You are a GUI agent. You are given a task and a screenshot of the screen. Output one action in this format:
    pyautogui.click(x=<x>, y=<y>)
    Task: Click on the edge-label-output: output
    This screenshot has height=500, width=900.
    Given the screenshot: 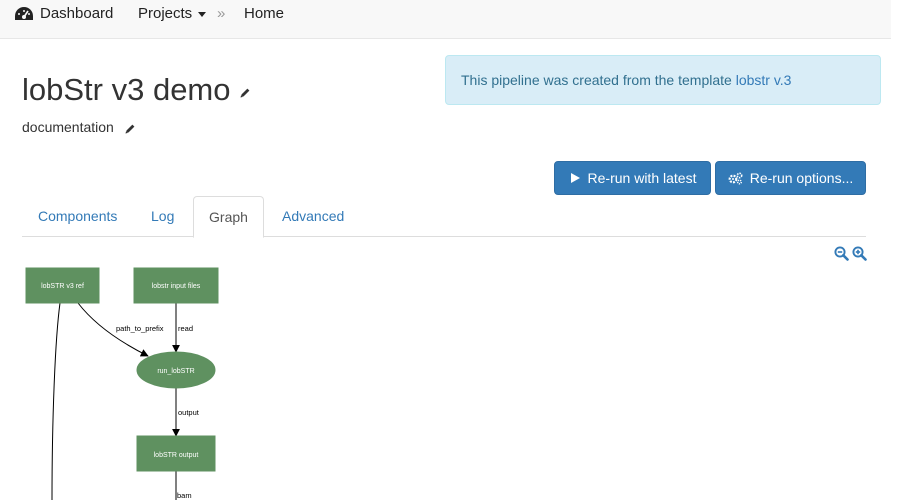 What is the action you would take?
    pyautogui.click(x=189, y=412)
    